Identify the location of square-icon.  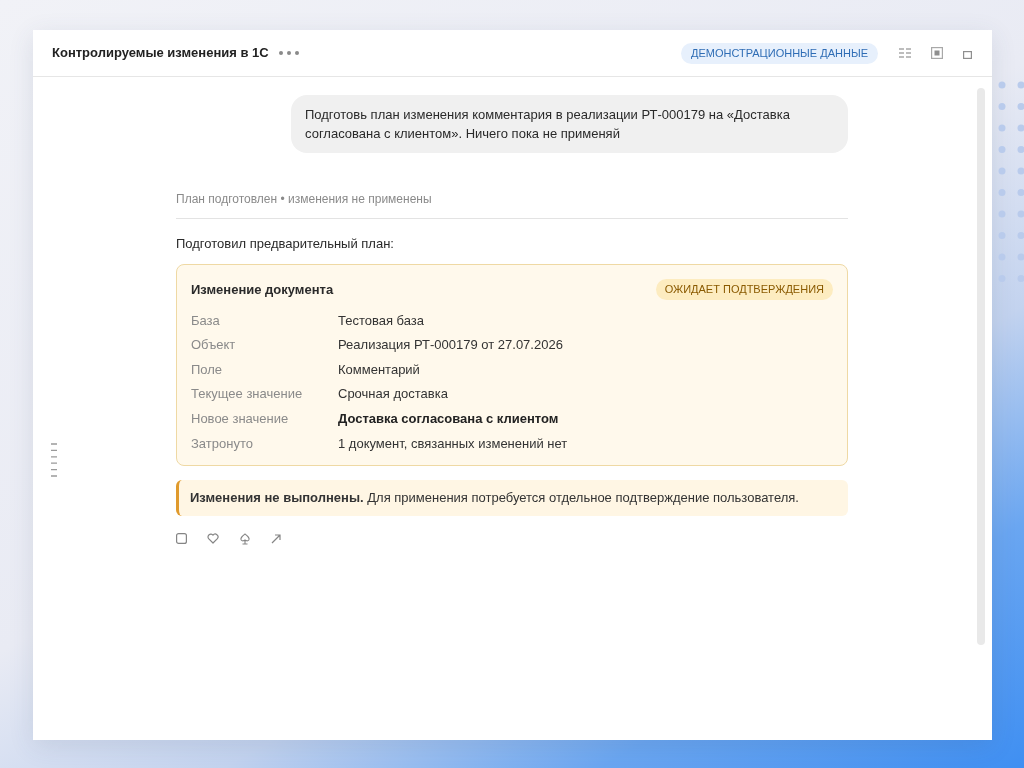
(181, 539).